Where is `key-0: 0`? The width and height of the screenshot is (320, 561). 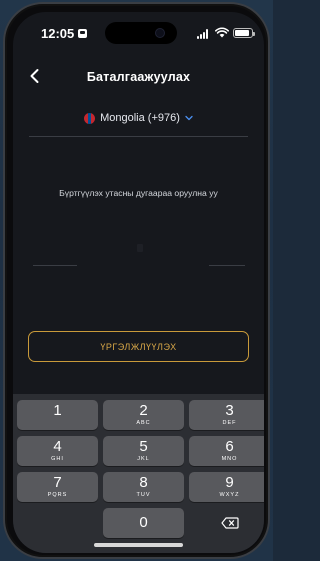
key-0: 0 is located at coordinates (143, 523).